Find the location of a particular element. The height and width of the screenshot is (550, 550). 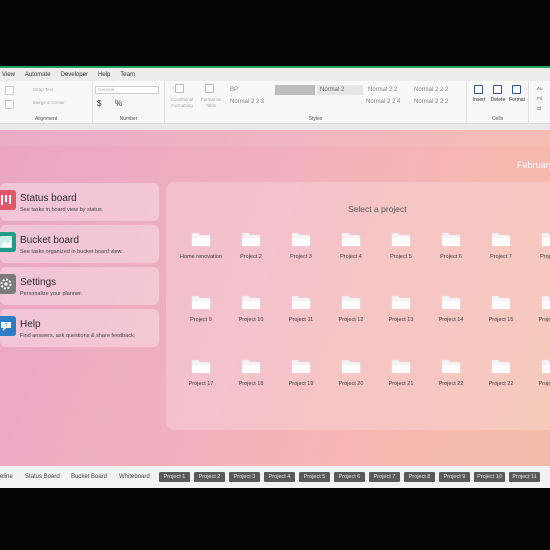

project-folder-label: Home renovation is located at coordinates (201, 257).